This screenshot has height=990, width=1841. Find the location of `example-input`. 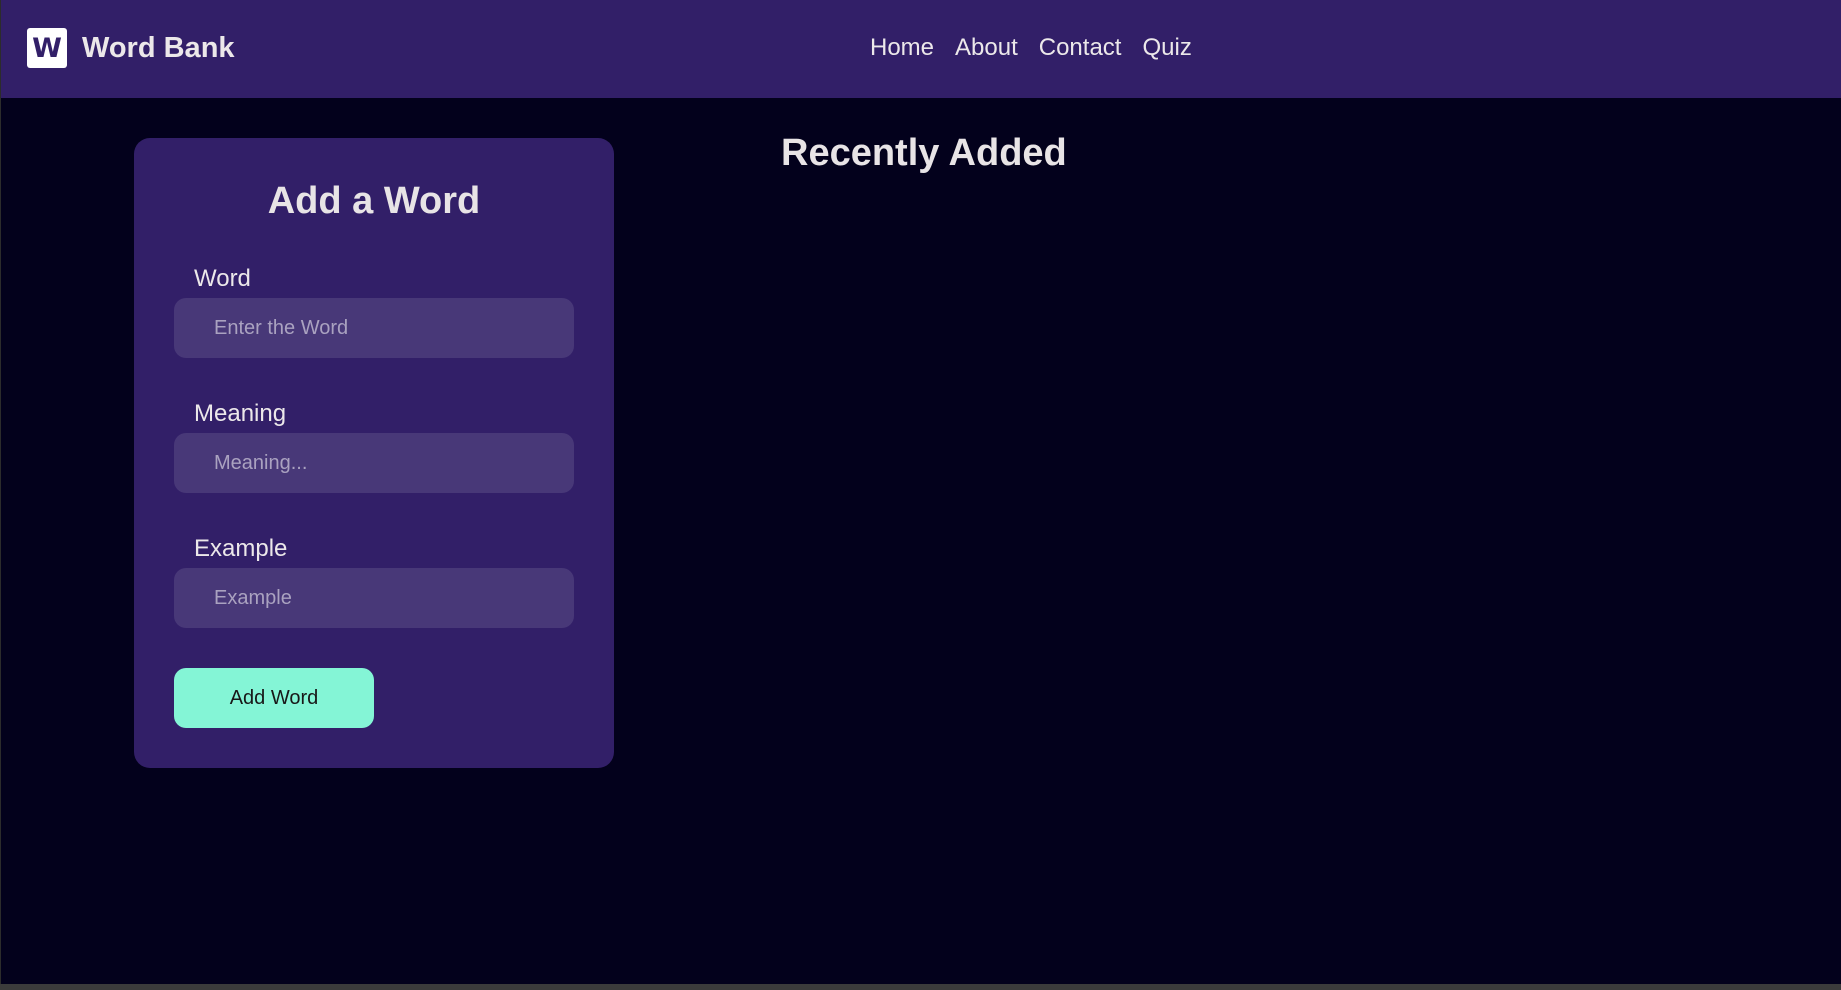

example-input is located at coordinates (374, 598).